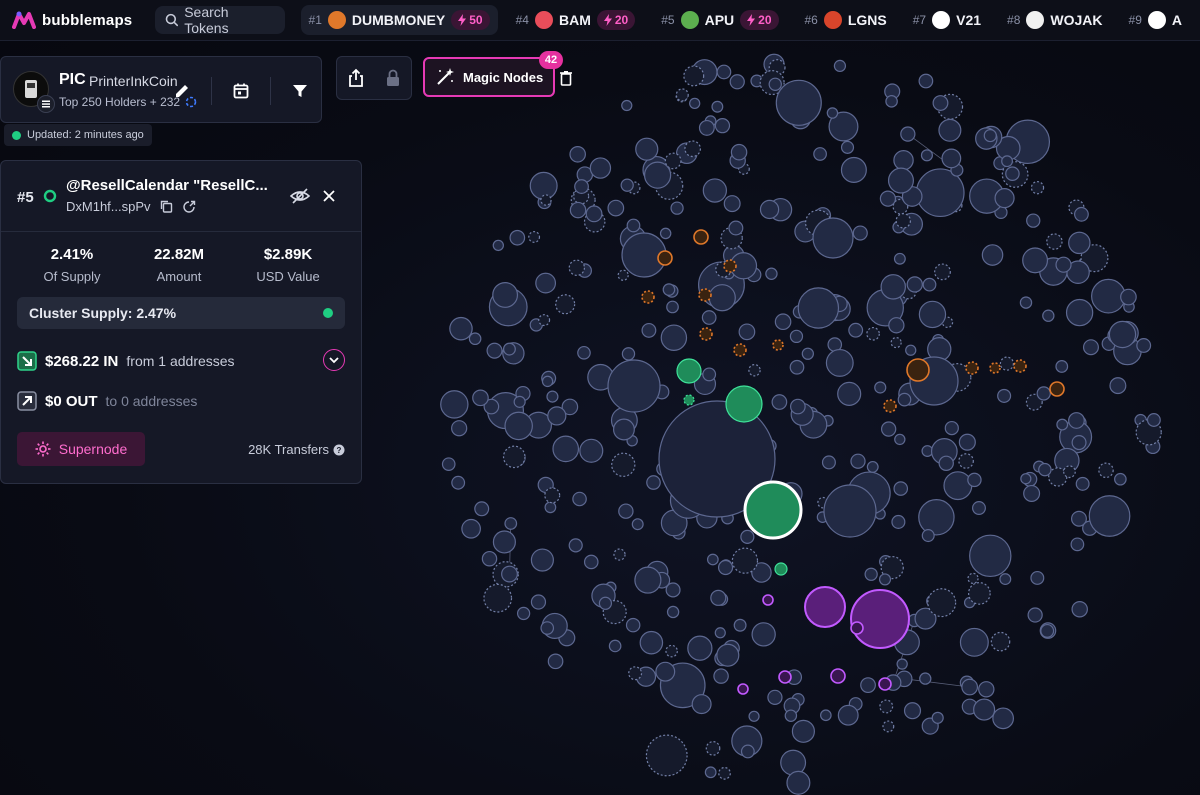  What do you see at coordinates (182, 401) in the screenshot?
I see `outflow-row: $0 OUT to 0 addresses` at bounding box center [182, 401].